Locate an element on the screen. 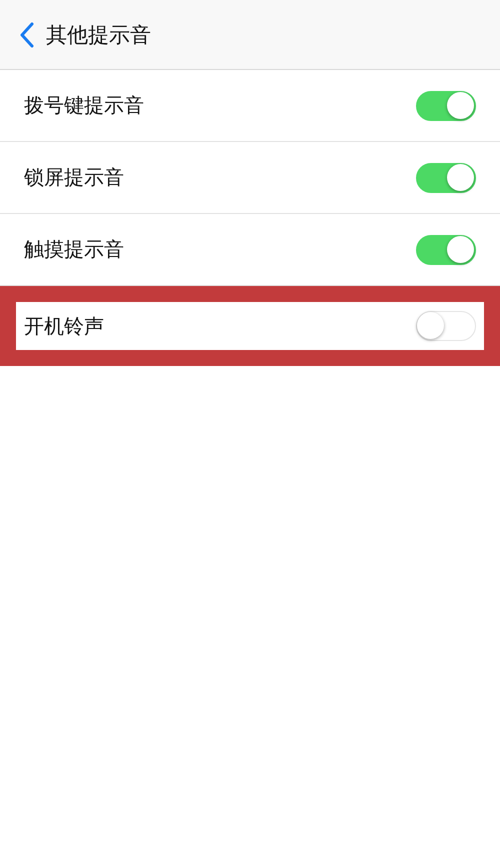 This screenshot has width=500, height=858. page-title: 其他提示音 is located at coordinates (98, 35).